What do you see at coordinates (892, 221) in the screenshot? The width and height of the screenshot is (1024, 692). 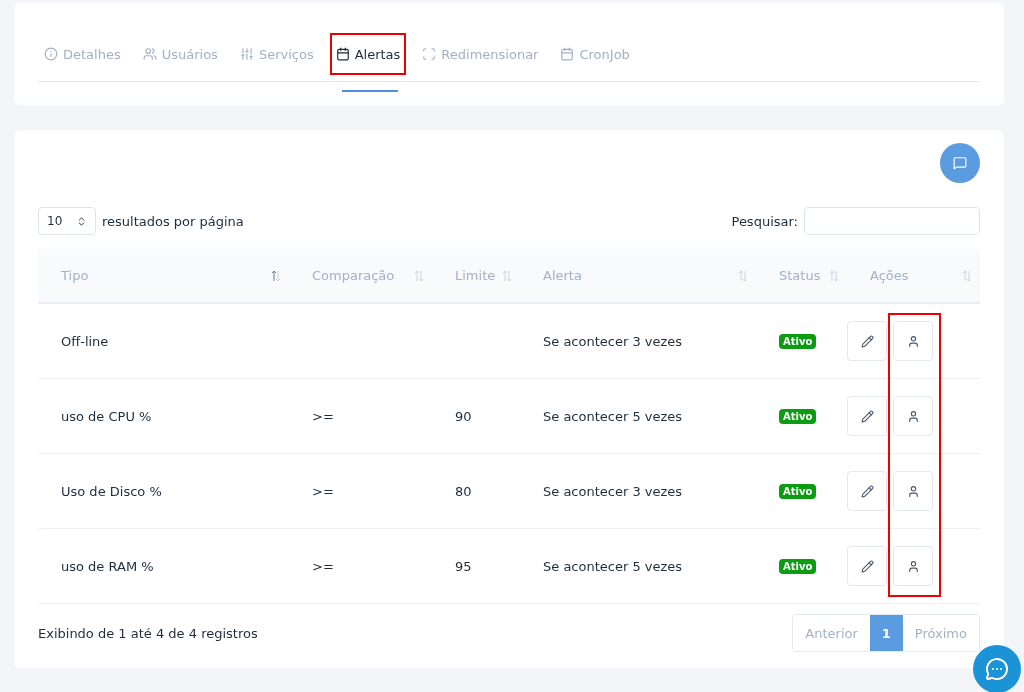 I see `search-field` at bounding box center [892, 221].